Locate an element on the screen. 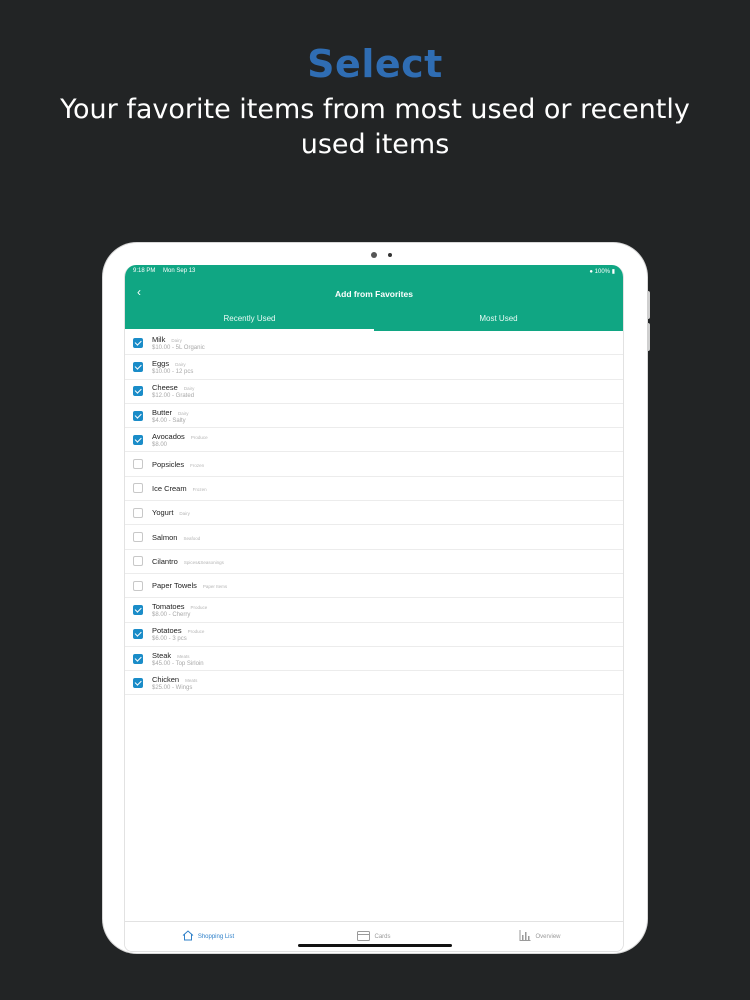  nav-title: Add from Favorites is located at coordinates (374, 294).